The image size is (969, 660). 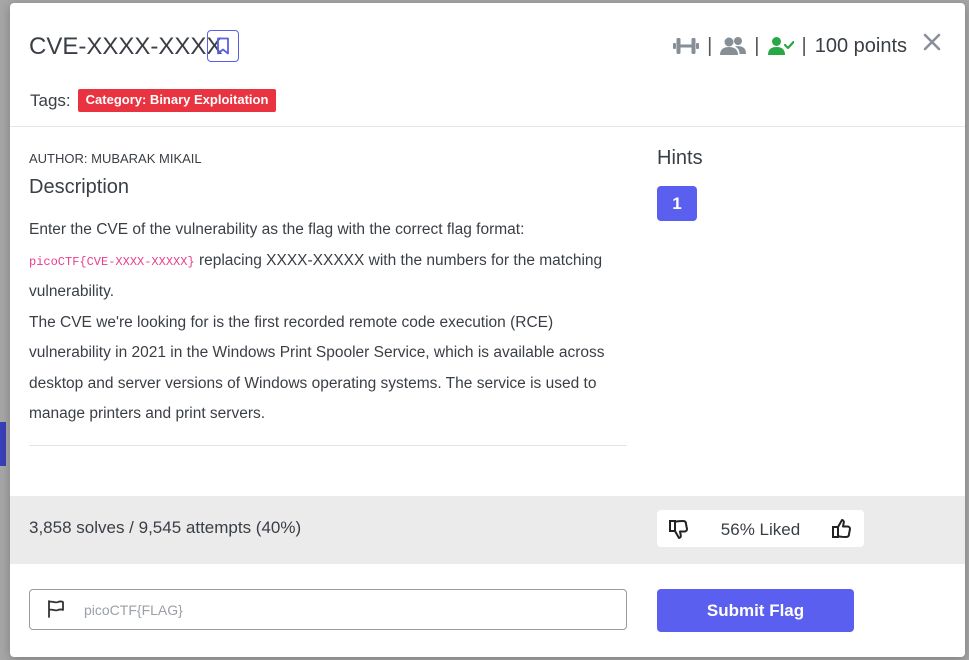 I want to click on flag-icon, so click(x=56, y=609).